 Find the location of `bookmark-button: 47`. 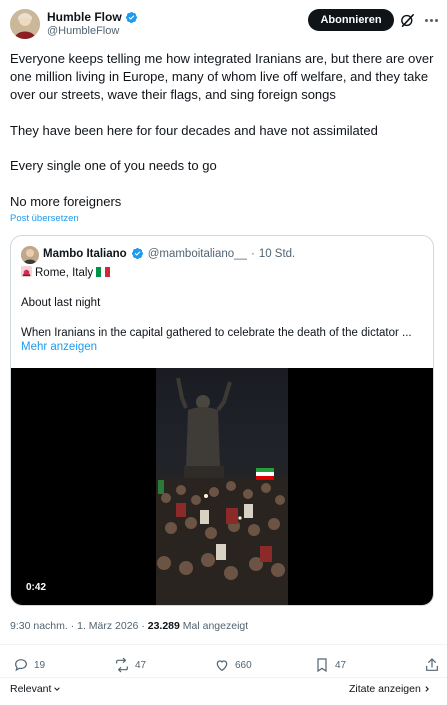

bookmark-button: 47 is located at coordinates (330, 665).